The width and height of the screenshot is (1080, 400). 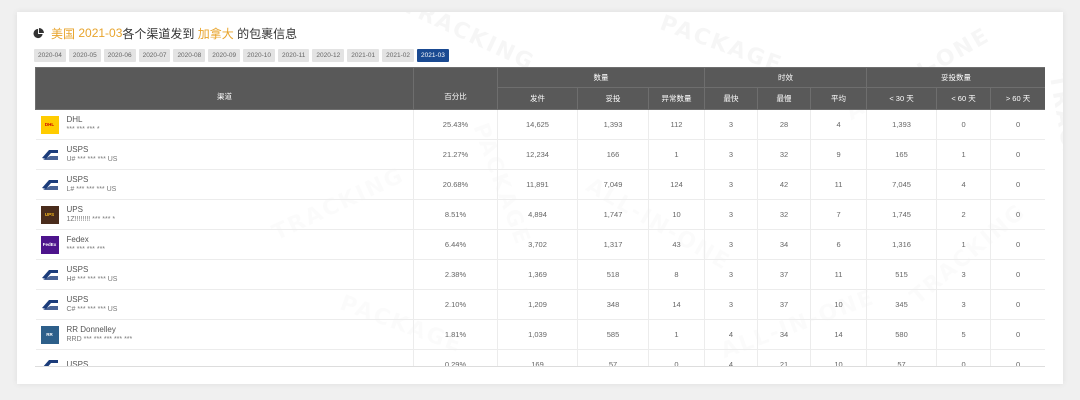 I want to click on channel-name: UPS, so click(x=74, y=209).